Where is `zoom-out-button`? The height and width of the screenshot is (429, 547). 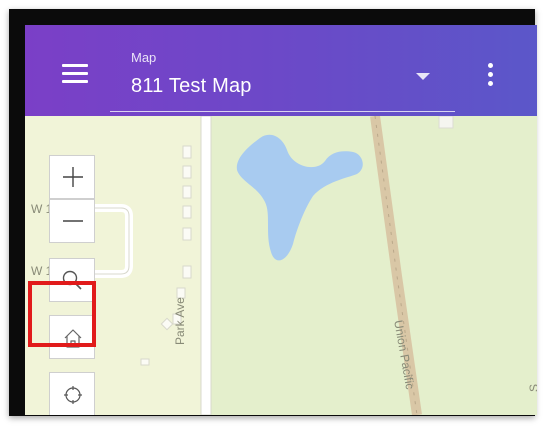 zoom-out-button is located at coordinates (72, 221).